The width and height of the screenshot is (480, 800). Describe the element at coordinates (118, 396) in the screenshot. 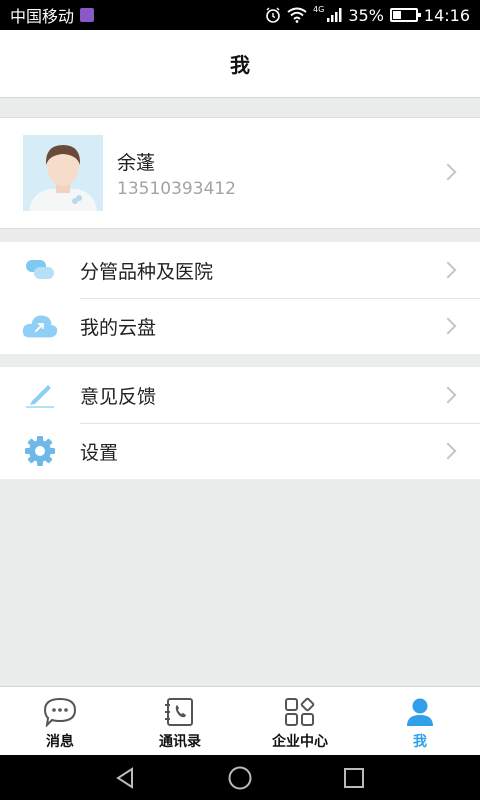

I see `menu-item-label: 意见反馈` at that location.